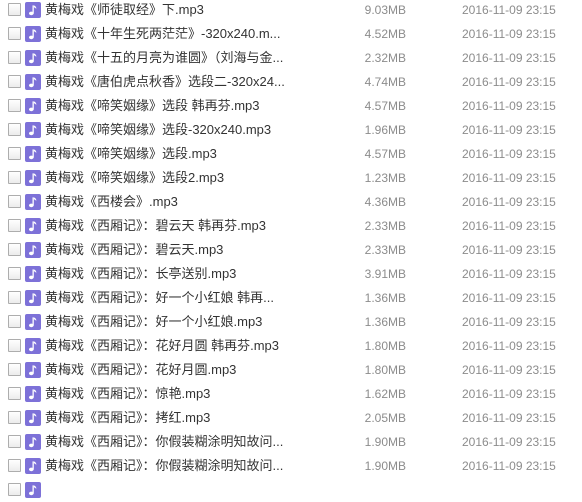  I want to click on file-row-partial, so click(291, 490).